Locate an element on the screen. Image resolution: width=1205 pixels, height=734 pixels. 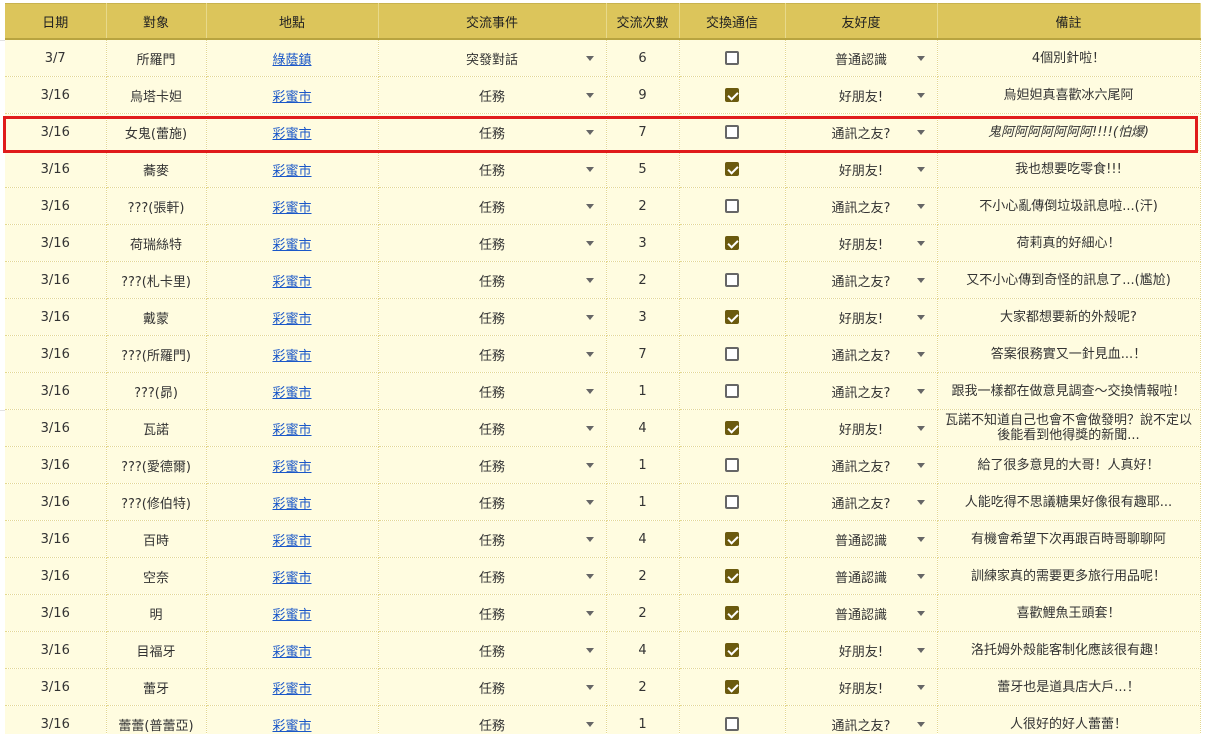
note-cell: 不小心亂傳倒垃圾訊息啦...(汗) is located at coordinates (1069, 206).